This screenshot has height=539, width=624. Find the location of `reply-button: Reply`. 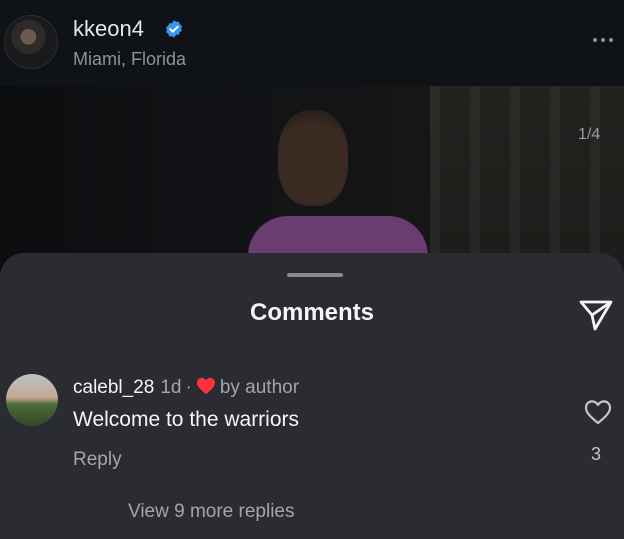

reply-button: Reply is located at coordinates (97, 460).